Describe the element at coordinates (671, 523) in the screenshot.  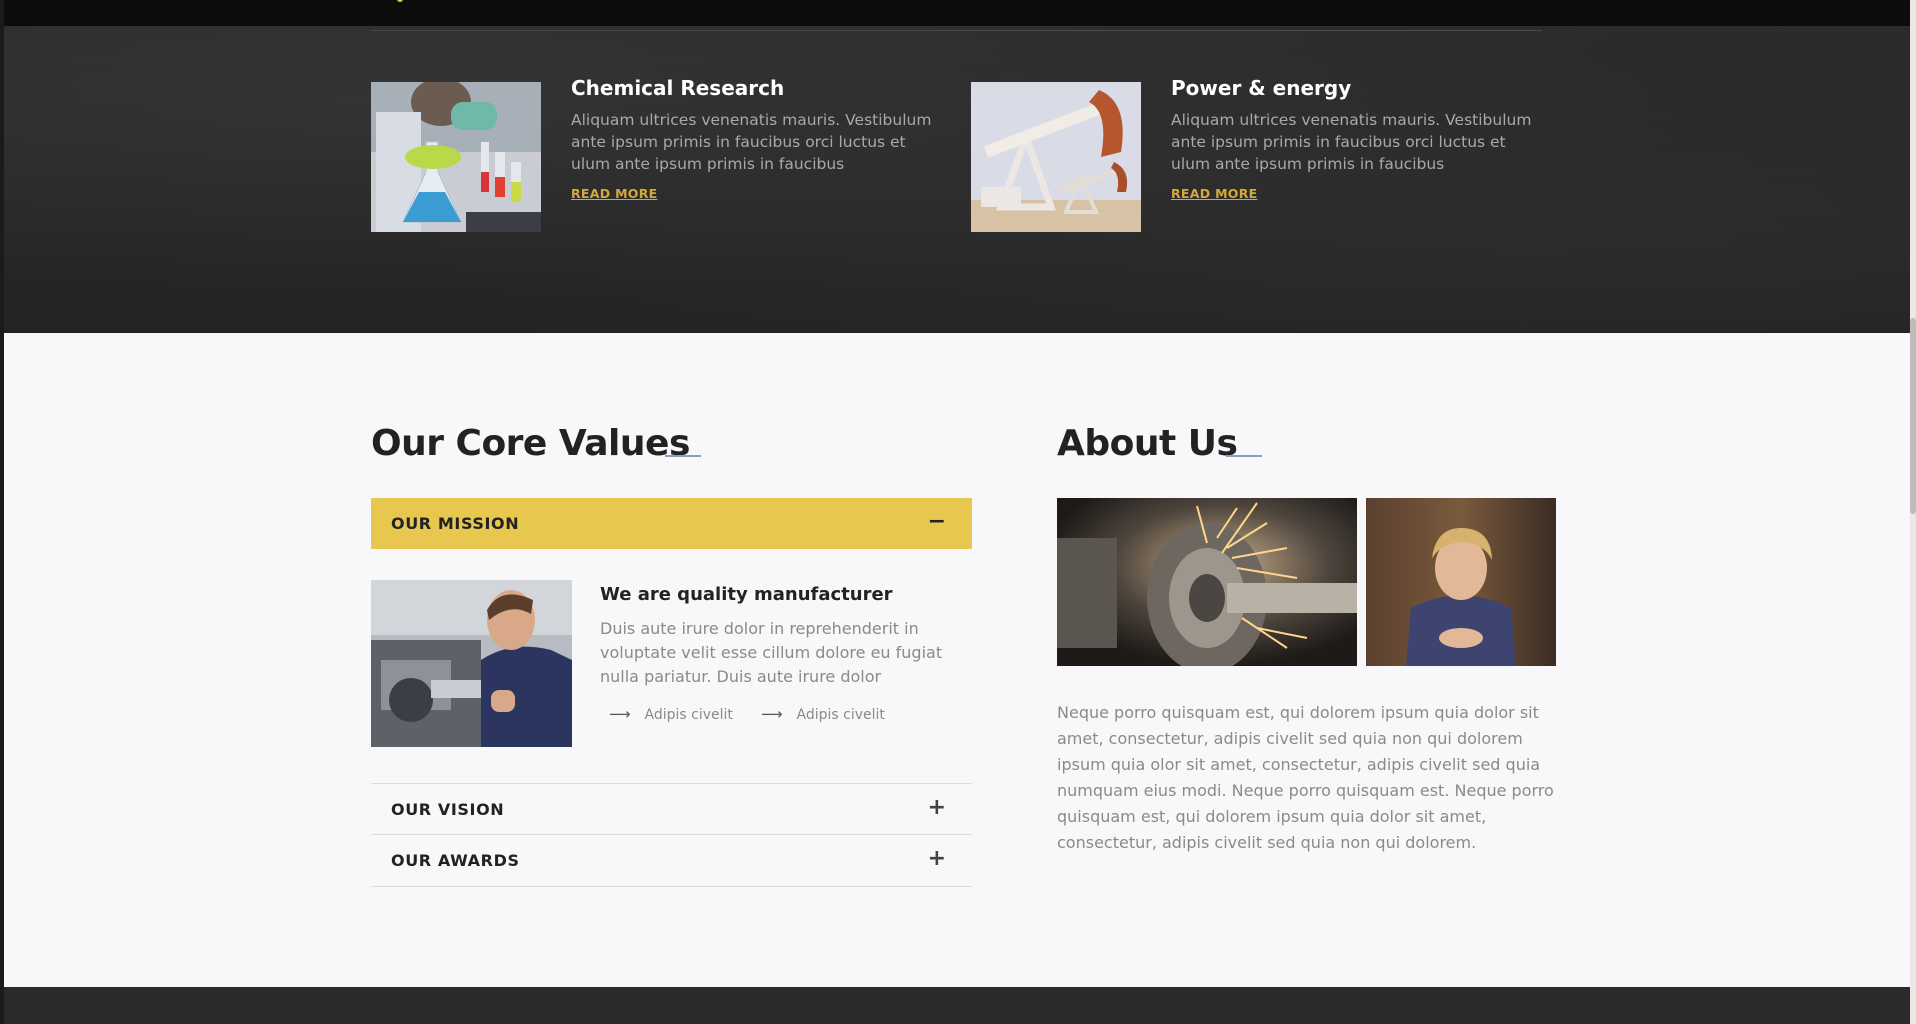
I see `tab-our-mission: OUR MISSION −` at that location.